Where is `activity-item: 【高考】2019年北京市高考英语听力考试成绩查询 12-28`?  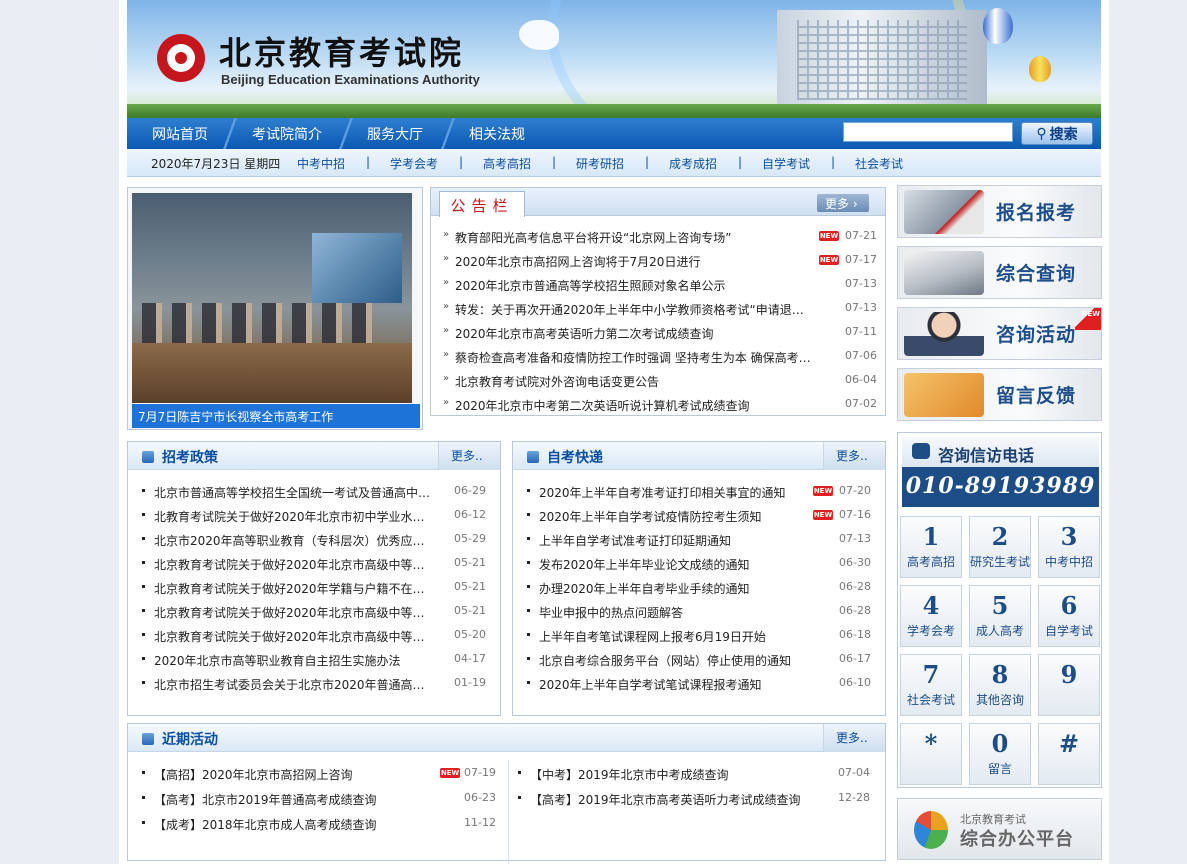
activity-item: 【高考】2019年北京市高考英语听力考试成绩查询 12-28 is located at coordinates (694, 803).